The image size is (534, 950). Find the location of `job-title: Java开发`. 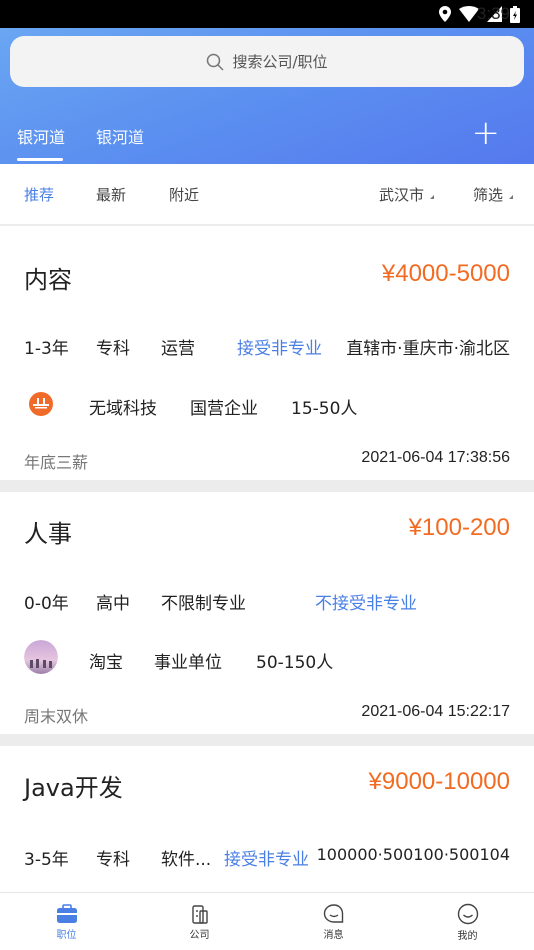

job-title: Java开发 is located at coordinates (73, 788).